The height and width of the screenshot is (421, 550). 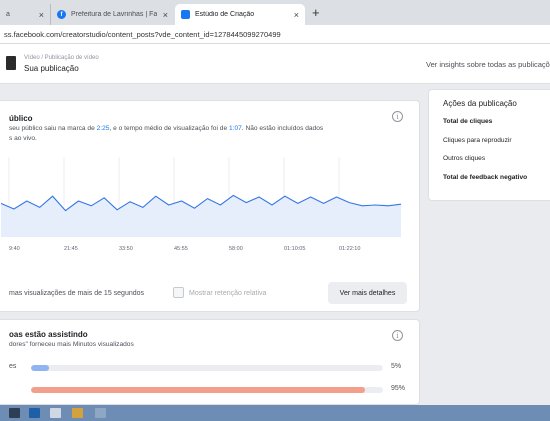 I want to click on x-tick-label: 9:40, so click(x=14, y=249).